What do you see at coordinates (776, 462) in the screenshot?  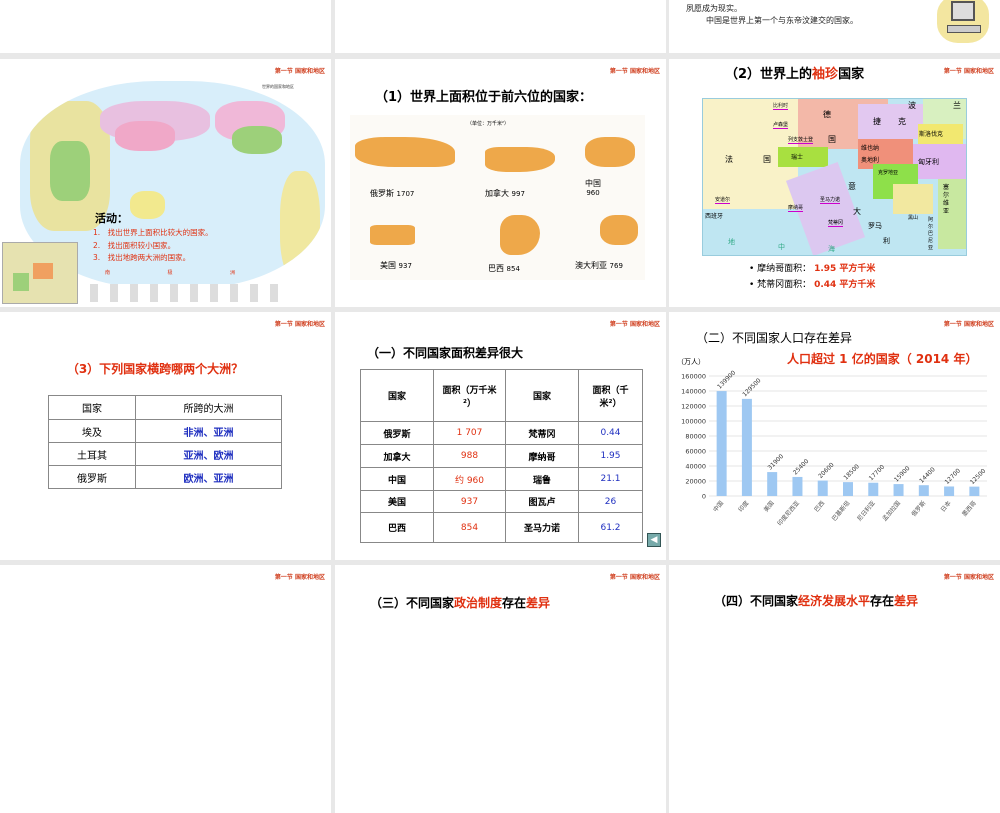 I see `data-label: 31900` at bounding box center [776, 462].